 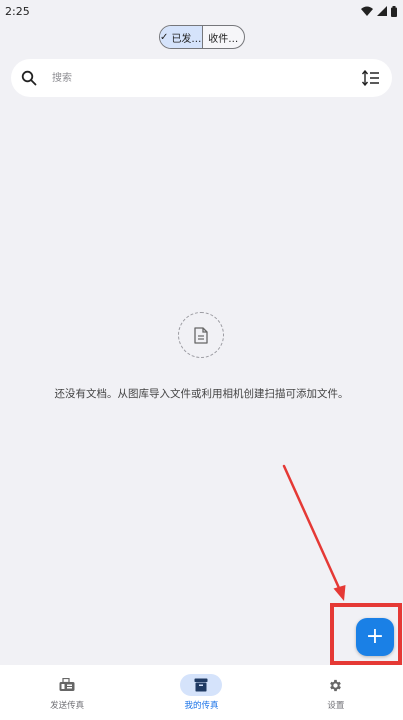 I want to click on sort-icon, so click(x=371, y=78).